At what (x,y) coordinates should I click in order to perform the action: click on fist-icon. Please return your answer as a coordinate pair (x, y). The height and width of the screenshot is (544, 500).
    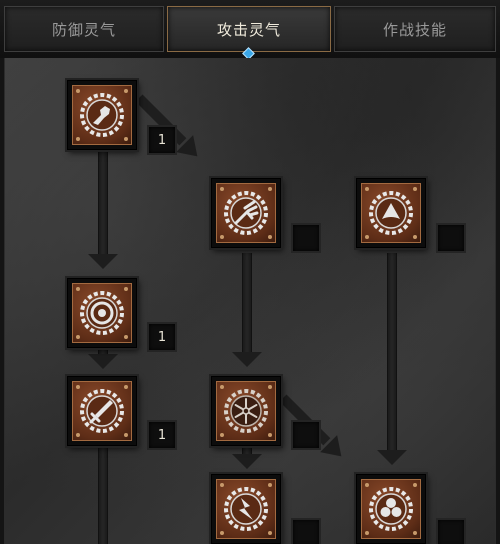
    Looking at the image, I should click on (102, 115).